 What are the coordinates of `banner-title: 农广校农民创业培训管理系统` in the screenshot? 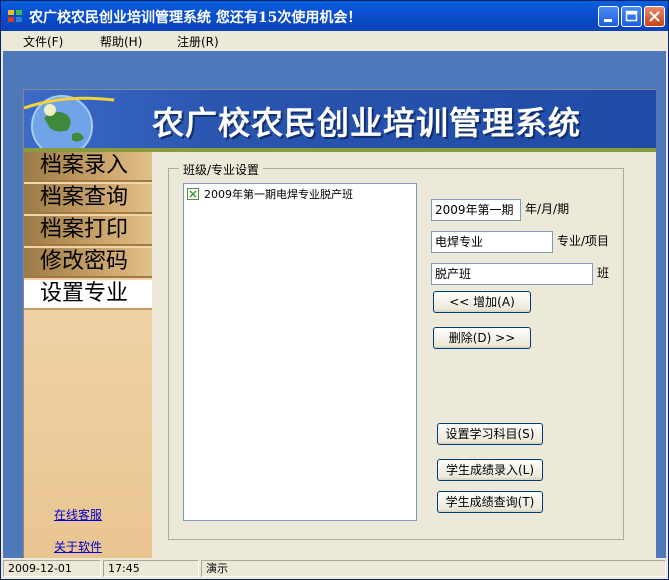 It's located at (367, 123).